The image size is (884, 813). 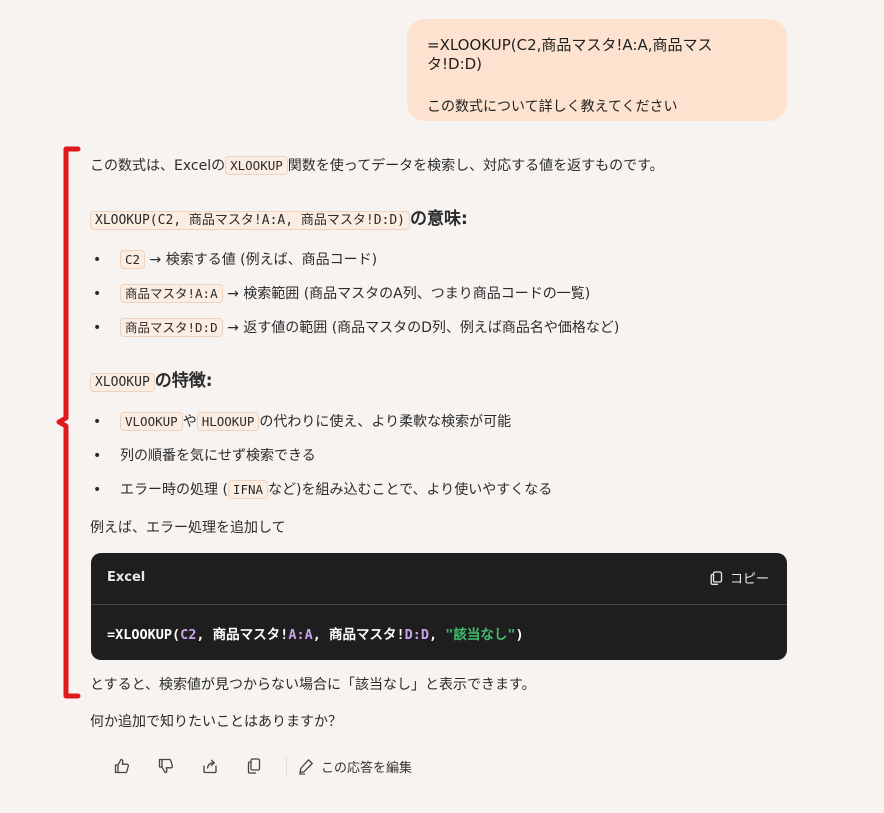 I want to click on code-token: D:D, so click(x=416, y=635).